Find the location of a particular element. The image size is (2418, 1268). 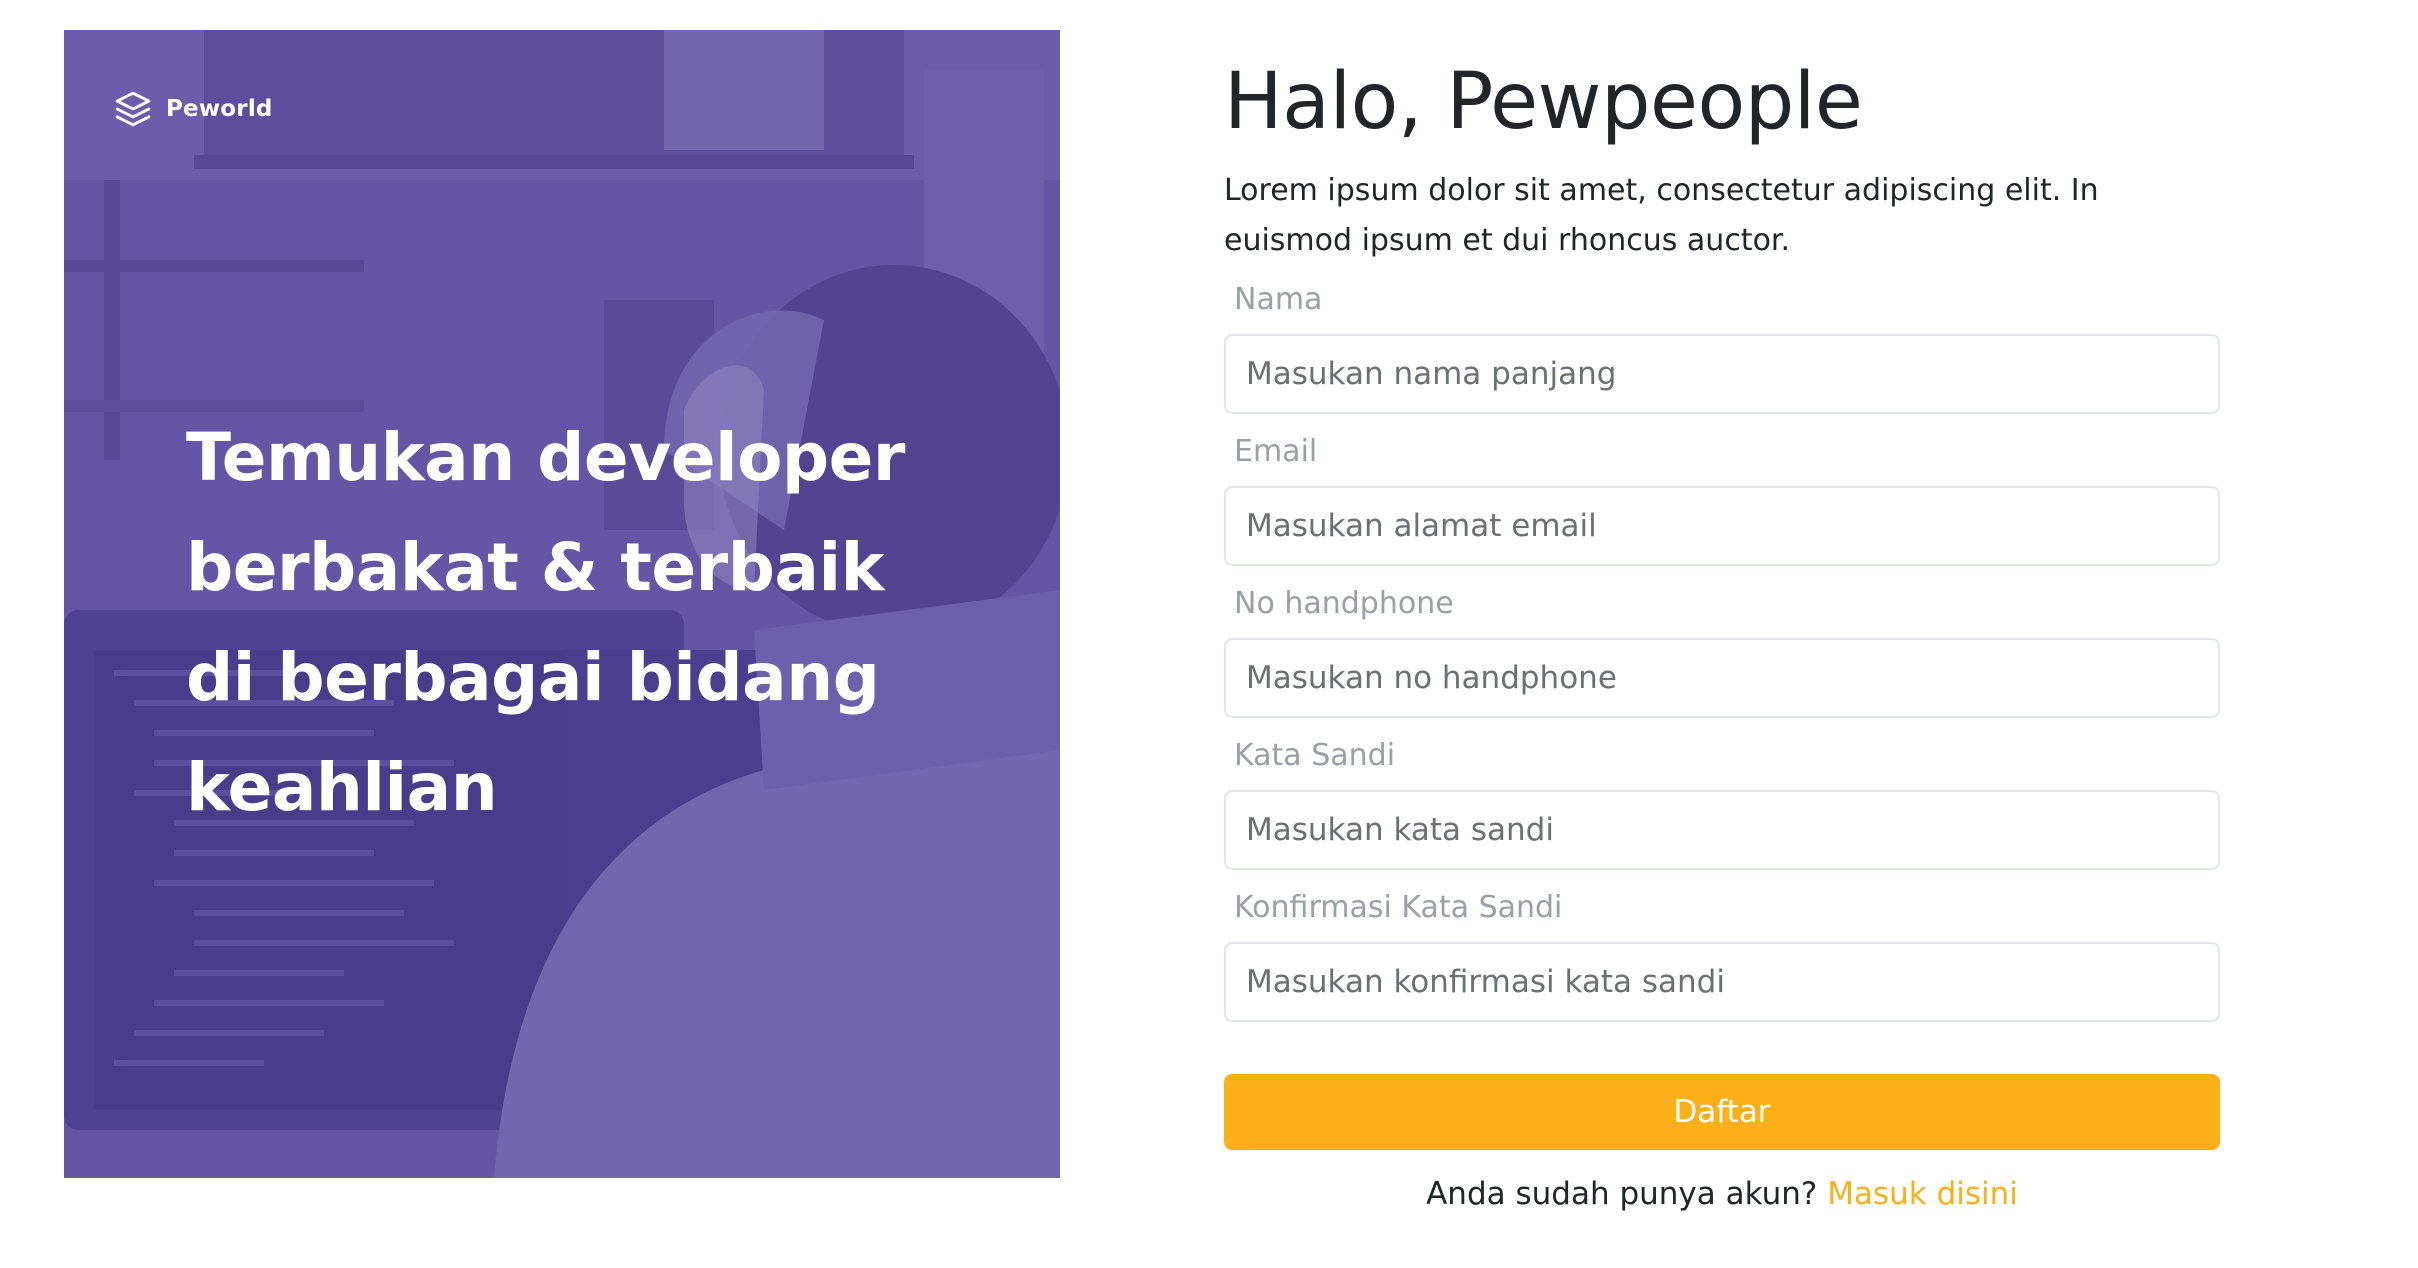

brand-name: Peworld is located at coordinates (219, 109).